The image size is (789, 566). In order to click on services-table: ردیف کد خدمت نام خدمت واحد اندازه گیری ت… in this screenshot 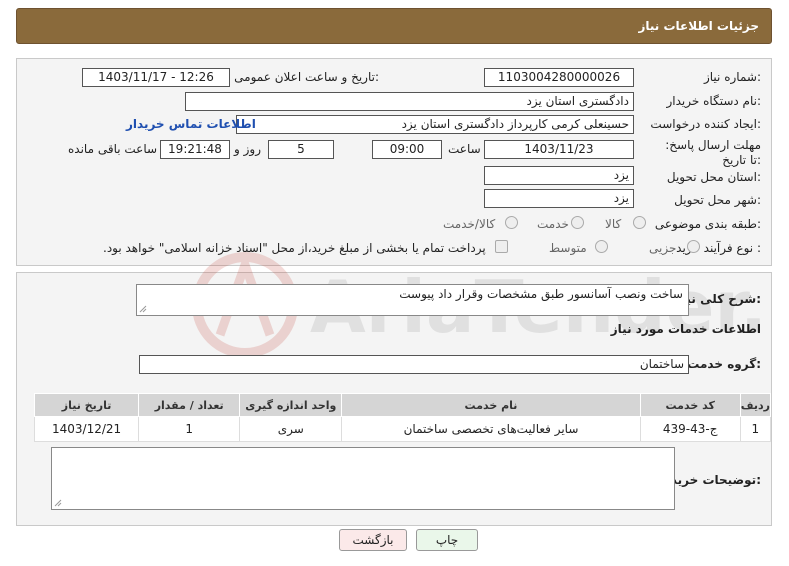, I will do `click(402, 417)`.